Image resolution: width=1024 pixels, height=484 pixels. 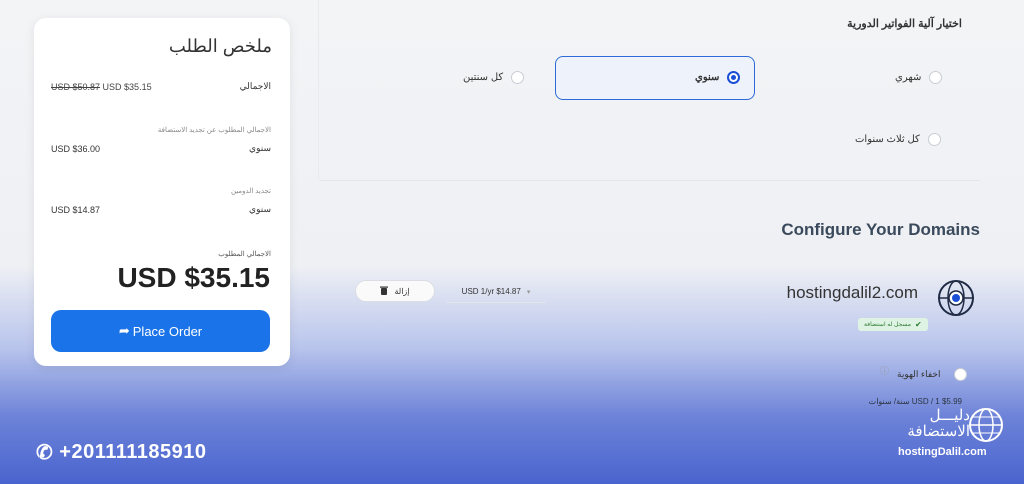 What do you see at coordinates (124, 330) in the screenshot?
I see `arrow-icon: ➦` at bounding box center [124, 330].